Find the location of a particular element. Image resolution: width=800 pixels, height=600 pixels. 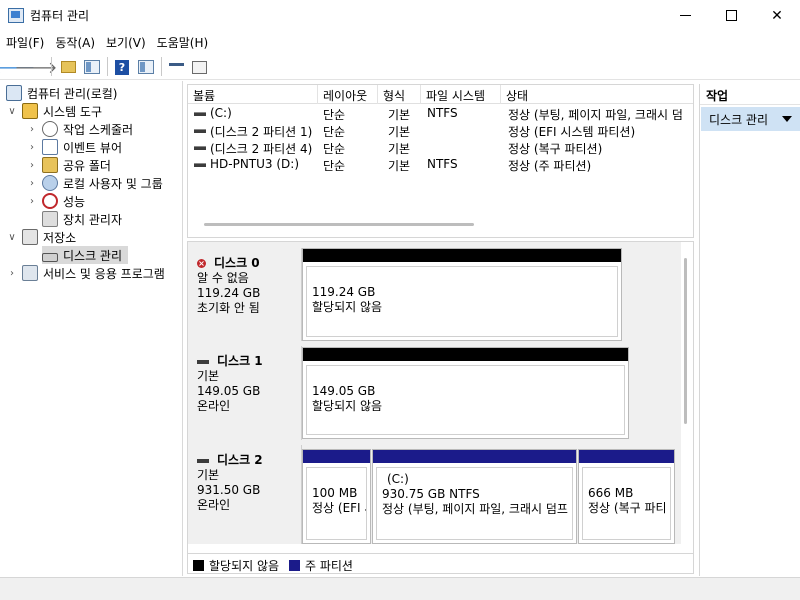

disk-name: 디스크 1 is located at coordinates (240, 361).